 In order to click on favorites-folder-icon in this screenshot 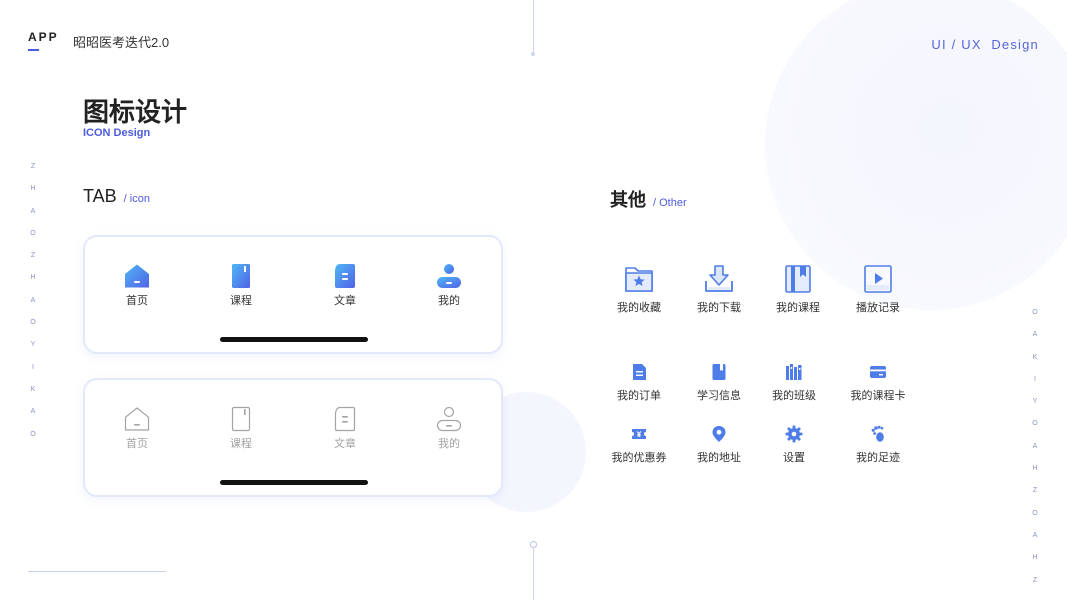, I will do `click(639, 279)`.